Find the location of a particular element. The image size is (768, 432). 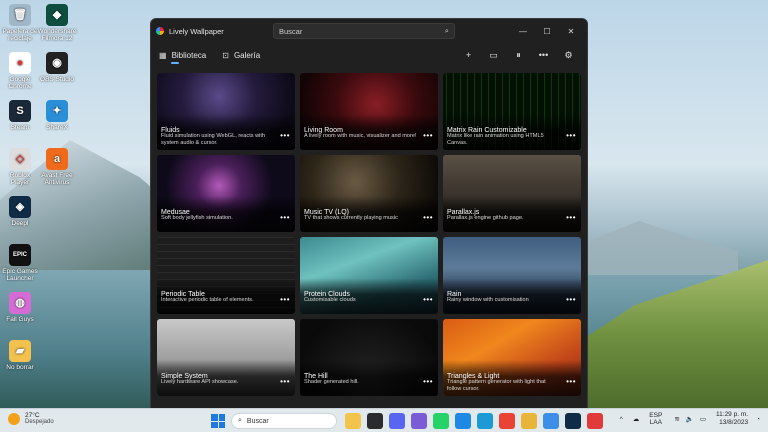

gallery-bag-icon: ⊡ is located at coordinates (225, 55).